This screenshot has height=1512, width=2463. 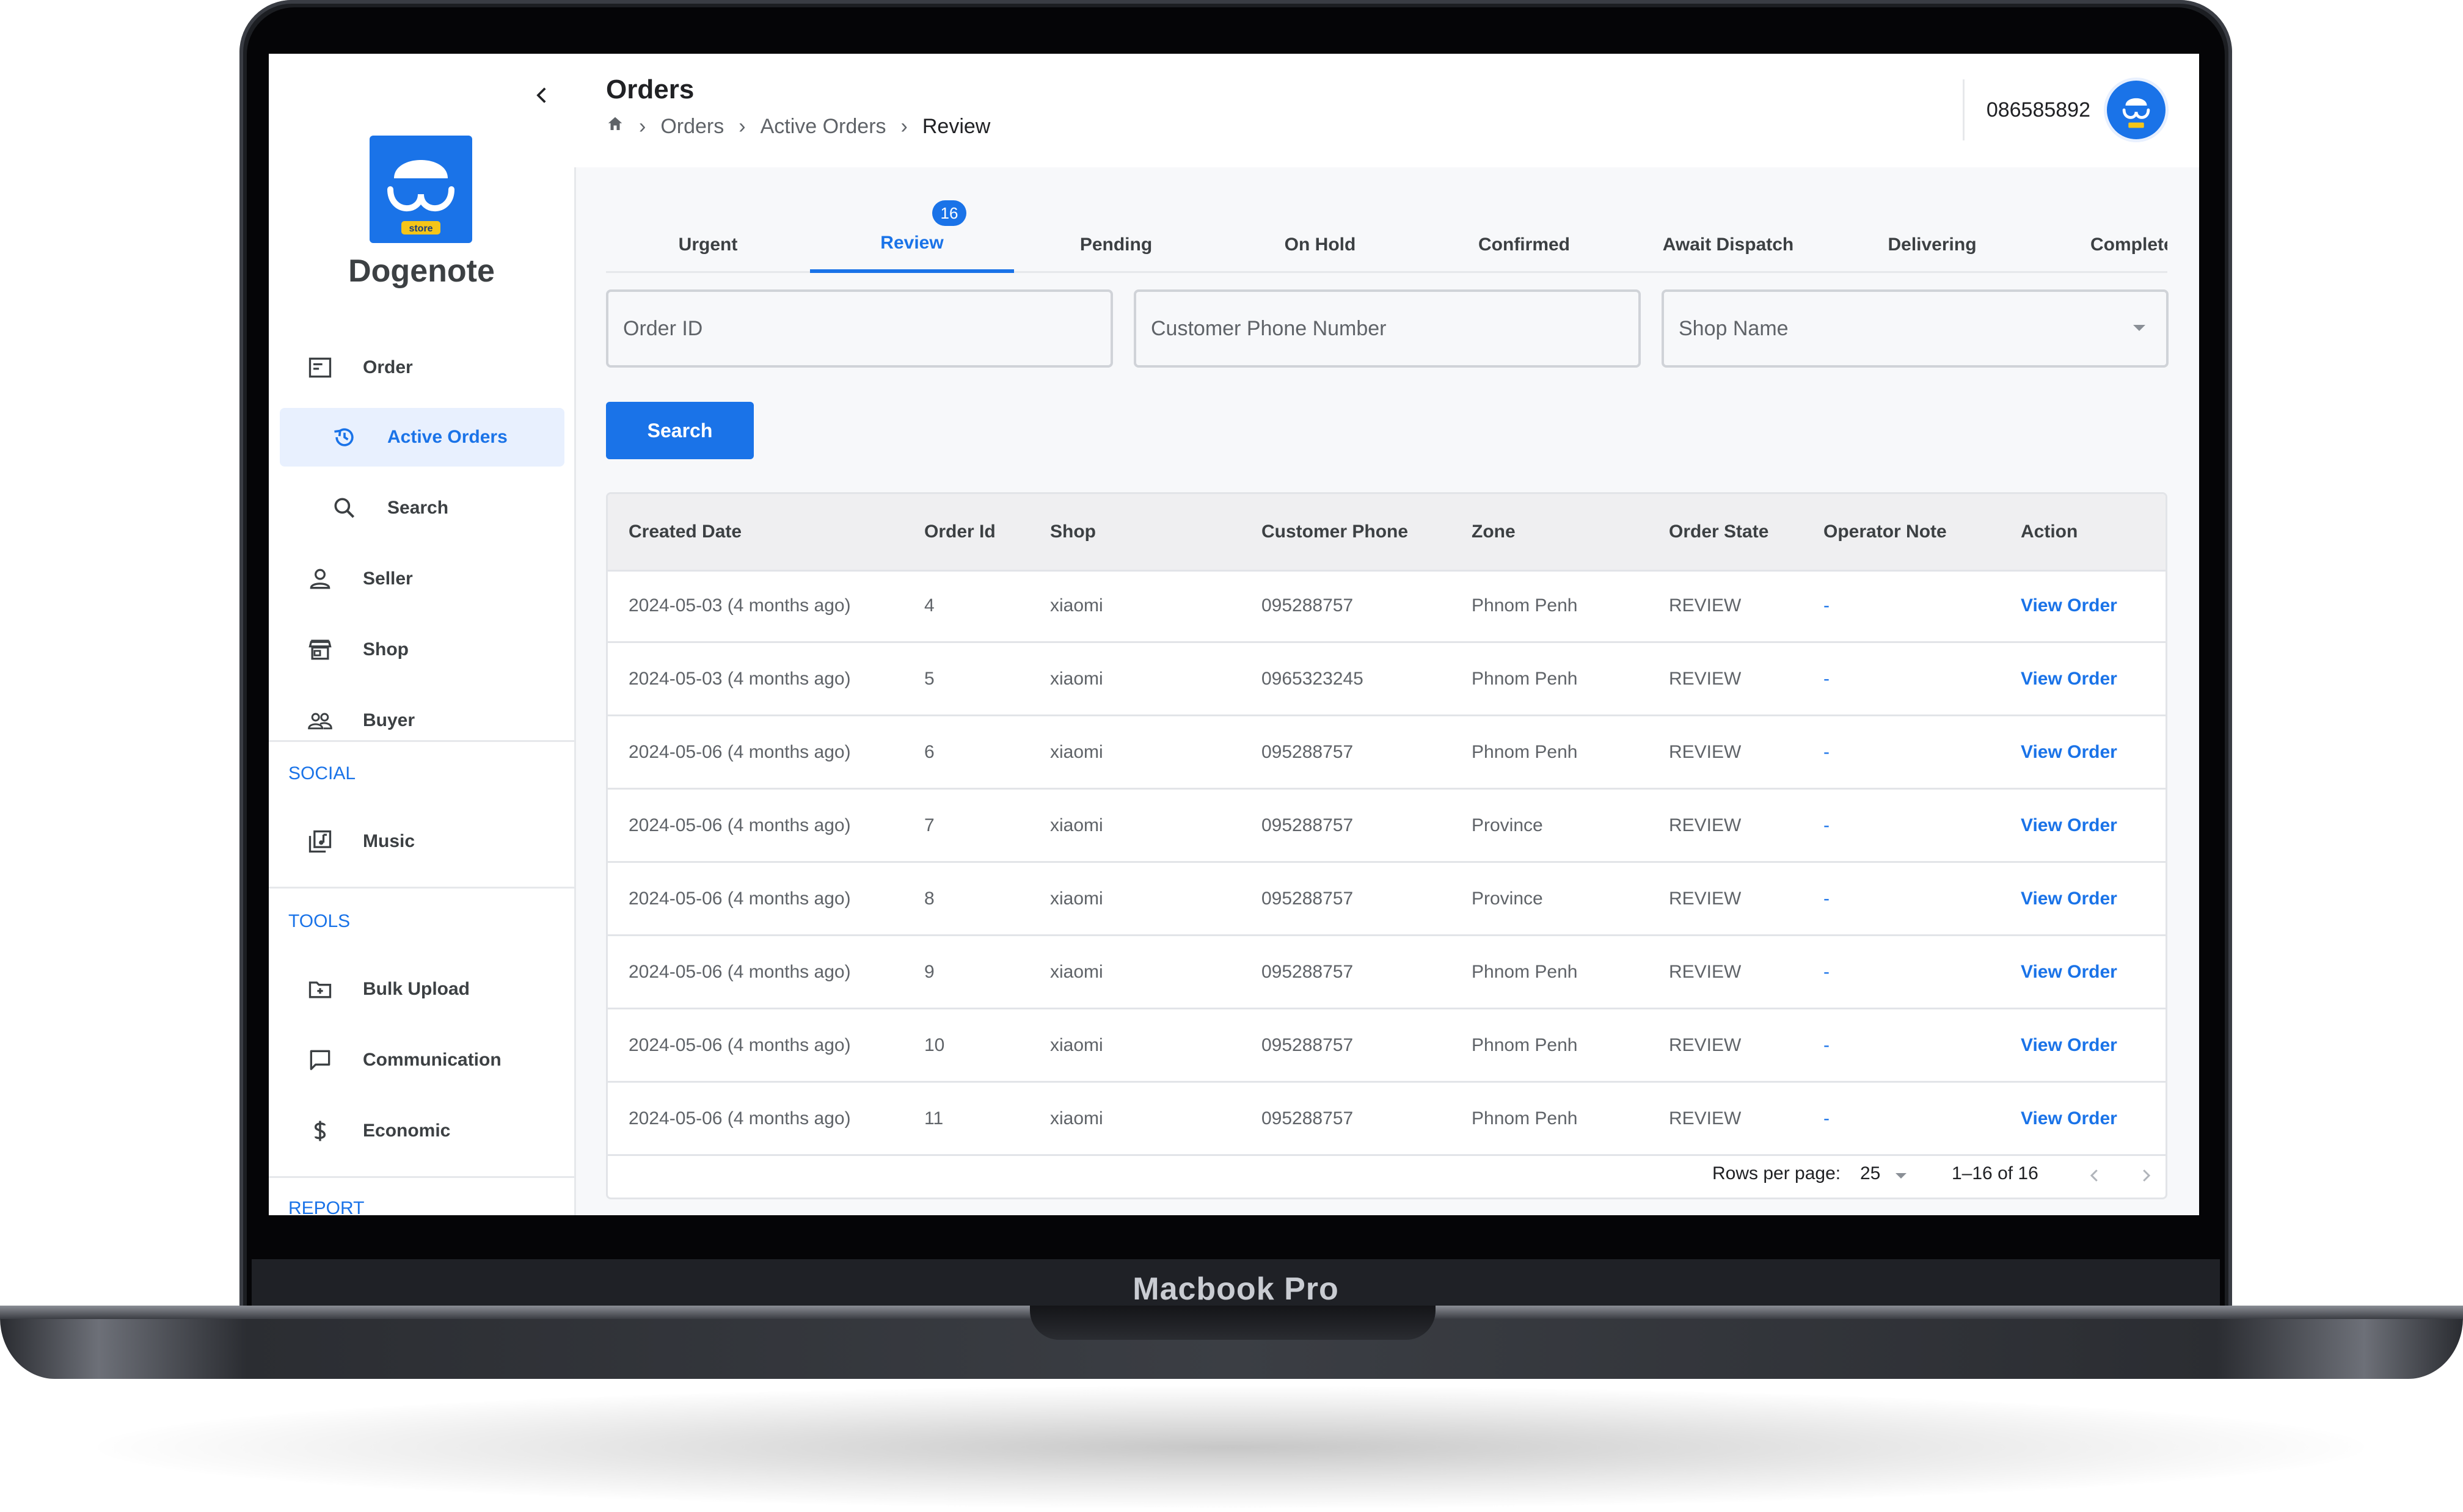 I want to click on column-header: Order State, so click(x=1718, y=532).